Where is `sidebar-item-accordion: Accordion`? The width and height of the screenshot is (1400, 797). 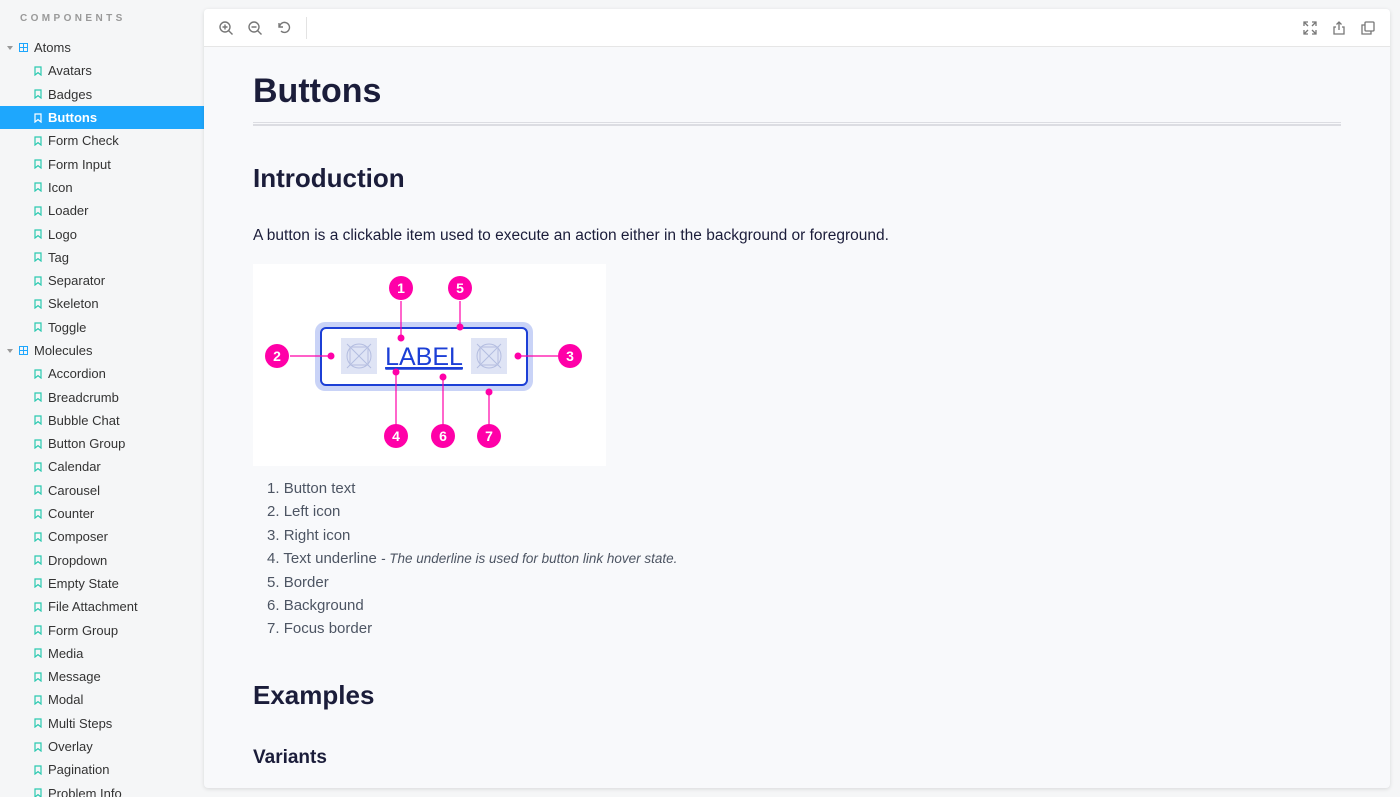 sidebar-item-accordion: Accordion is located at coordinates (102, 373).